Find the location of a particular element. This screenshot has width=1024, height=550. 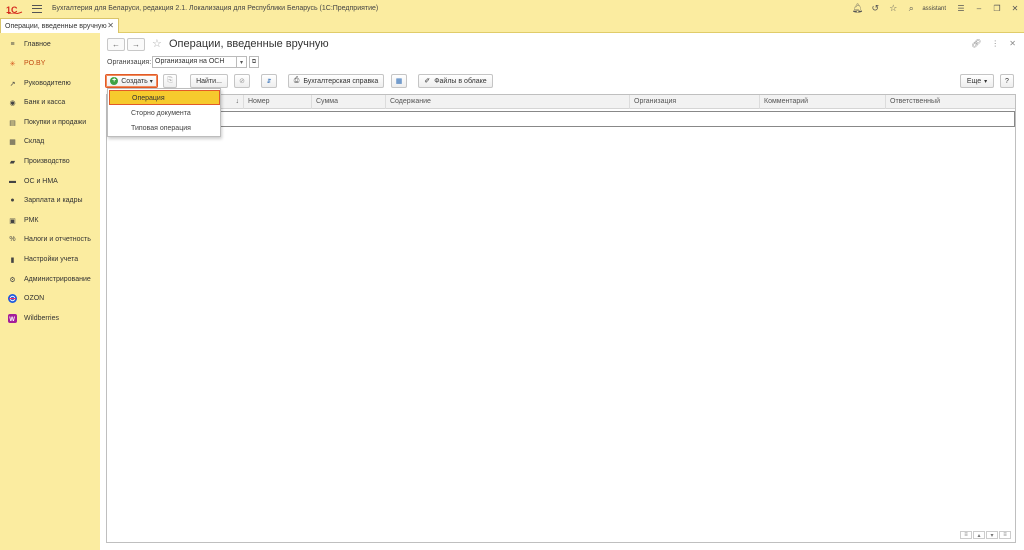

paperclip-icon: ✐ is located at coordinates (427, 81).